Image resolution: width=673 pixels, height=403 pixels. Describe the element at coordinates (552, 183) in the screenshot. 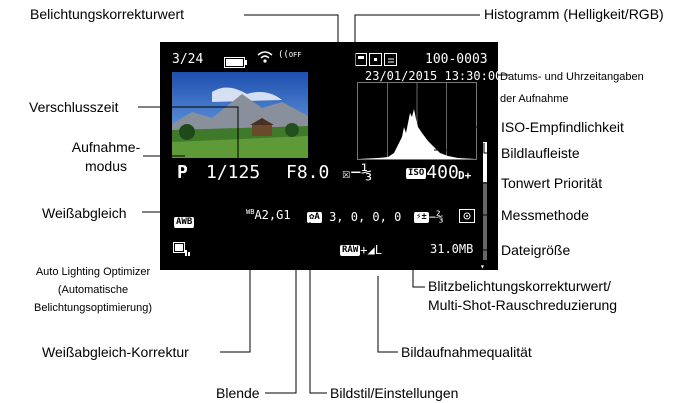

I see `label-tone-priority: Tonwert Priorität` at that location.